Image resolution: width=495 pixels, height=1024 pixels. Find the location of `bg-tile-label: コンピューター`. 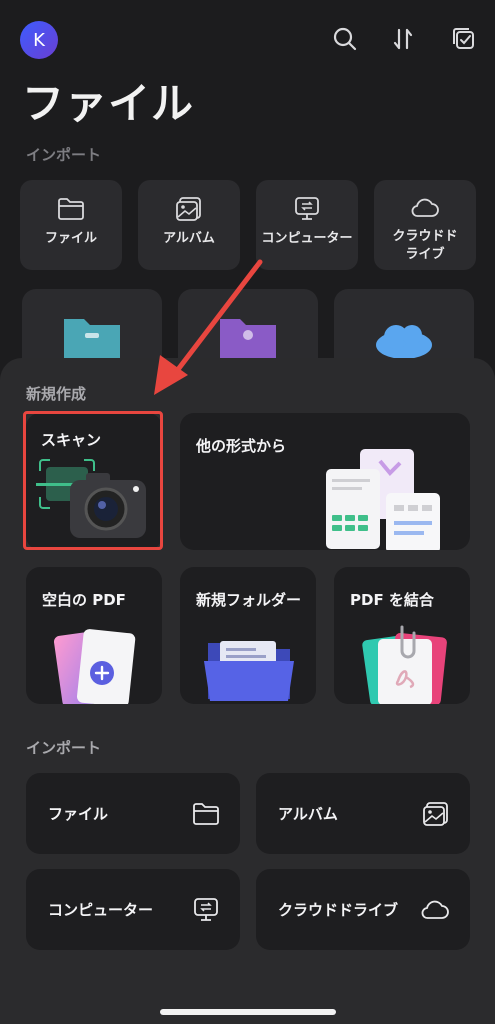

bg-tile-label: コンピューター is located at coordinates (307, 238).